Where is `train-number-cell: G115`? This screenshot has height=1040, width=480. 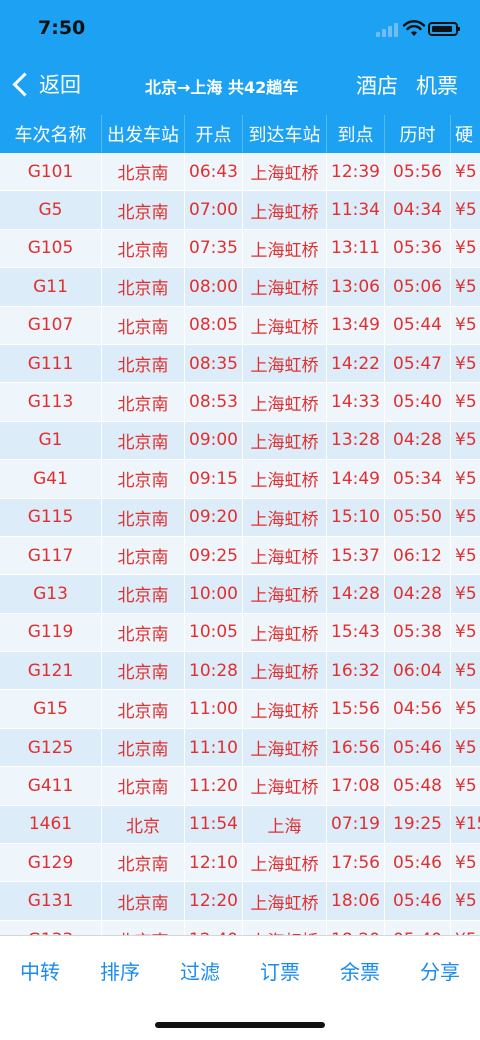 train-number-cell: G115 is located at coordinates (51, 517).